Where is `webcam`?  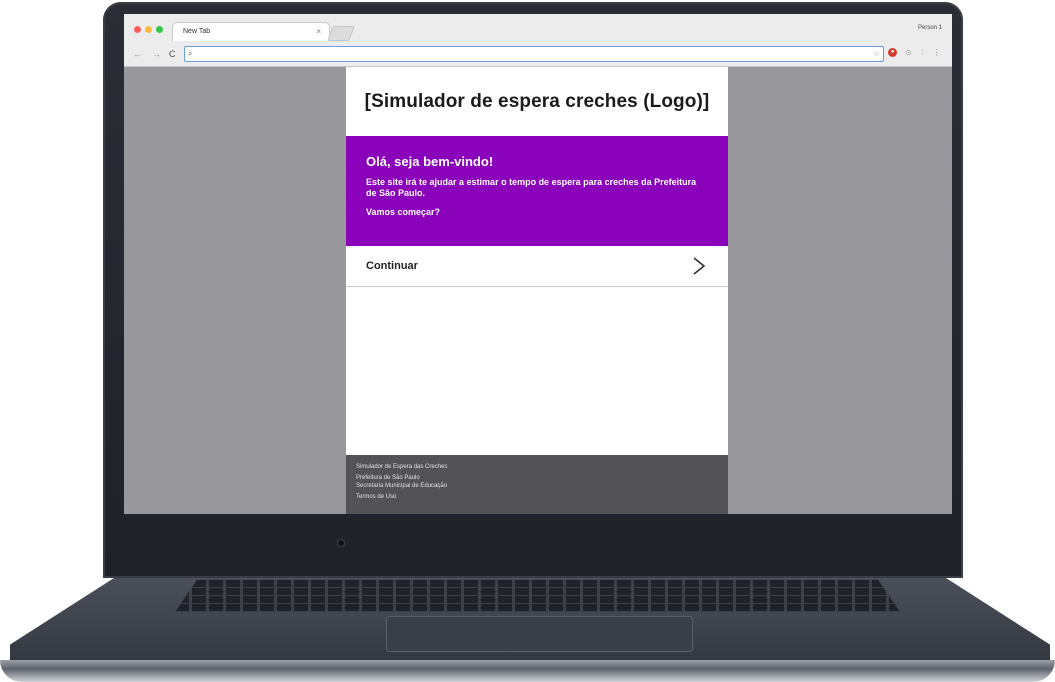 webcam is located at coordinates (341, 543).